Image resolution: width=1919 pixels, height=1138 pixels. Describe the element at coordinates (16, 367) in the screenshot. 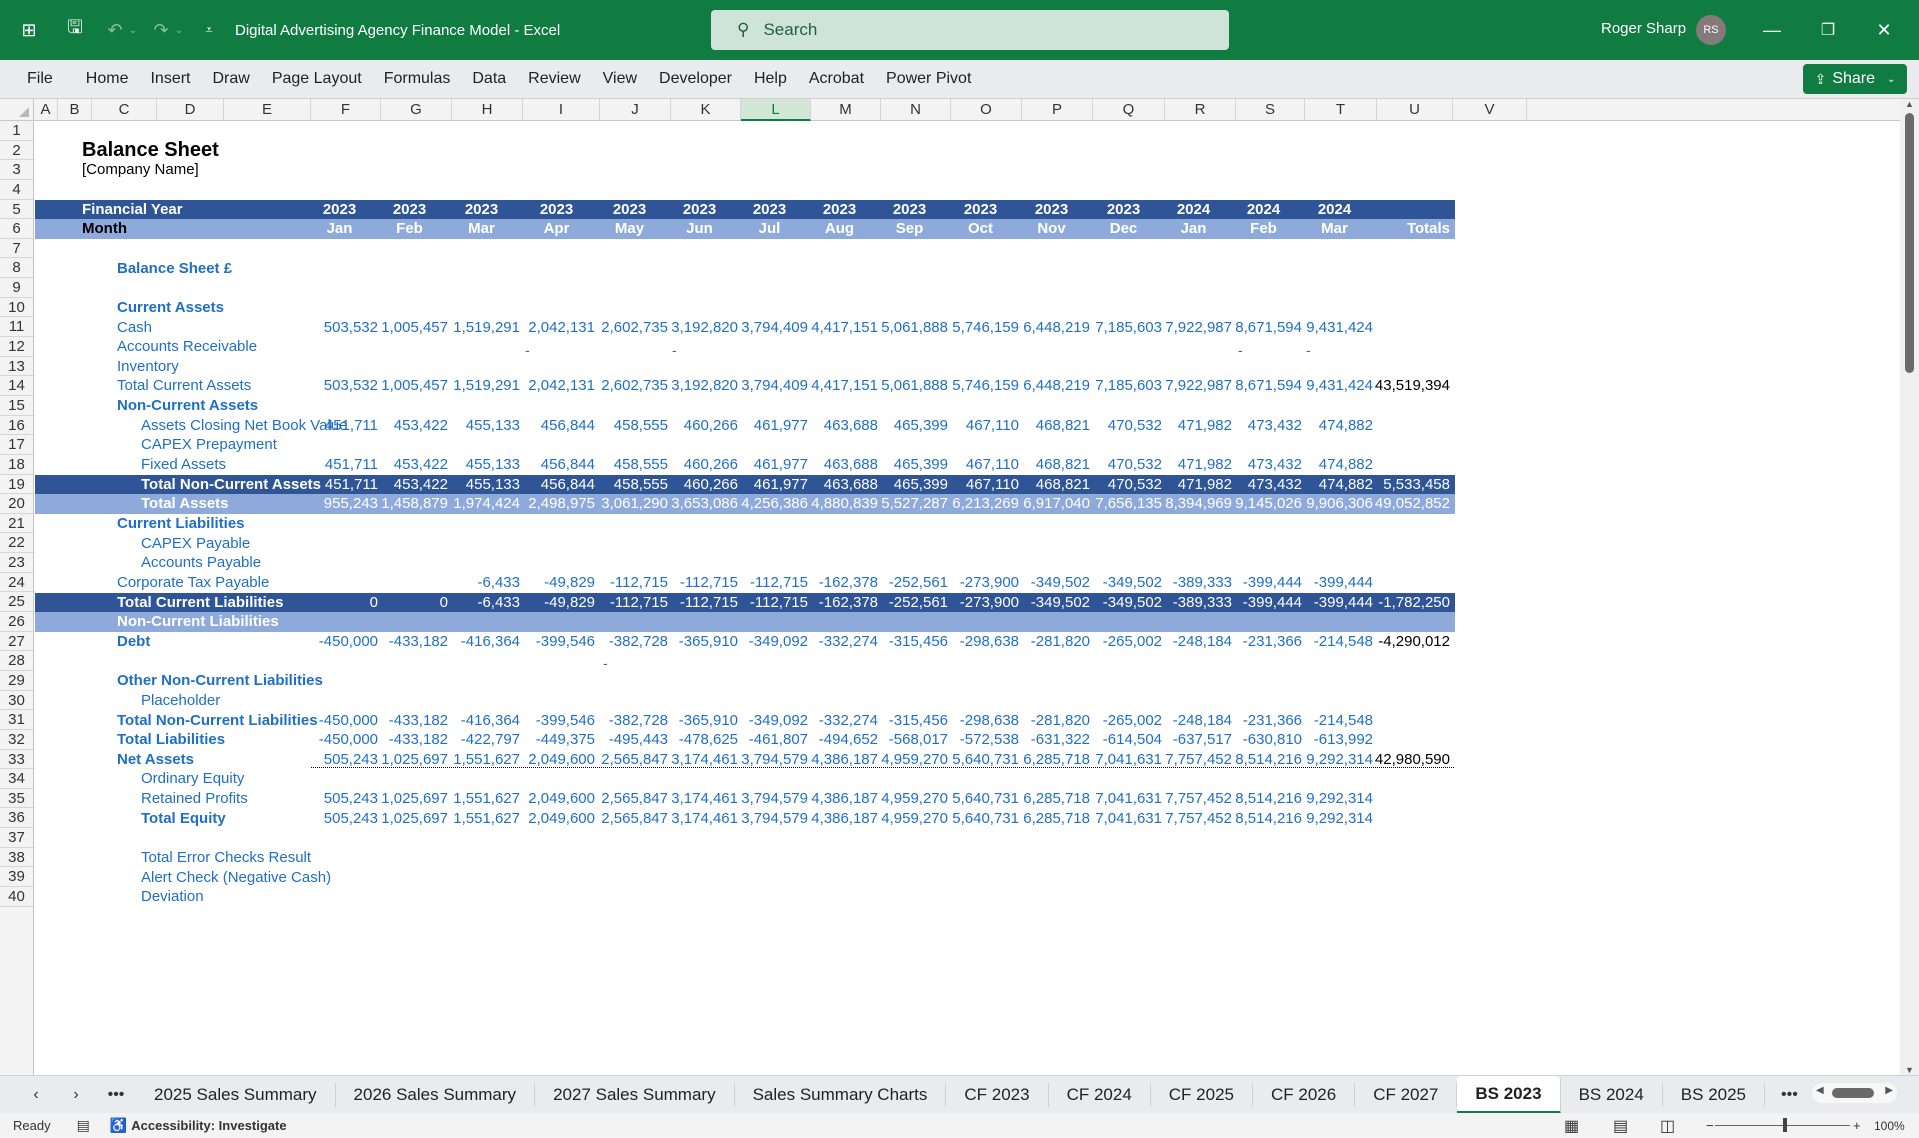

I see `row-header-13: 13` at that location.